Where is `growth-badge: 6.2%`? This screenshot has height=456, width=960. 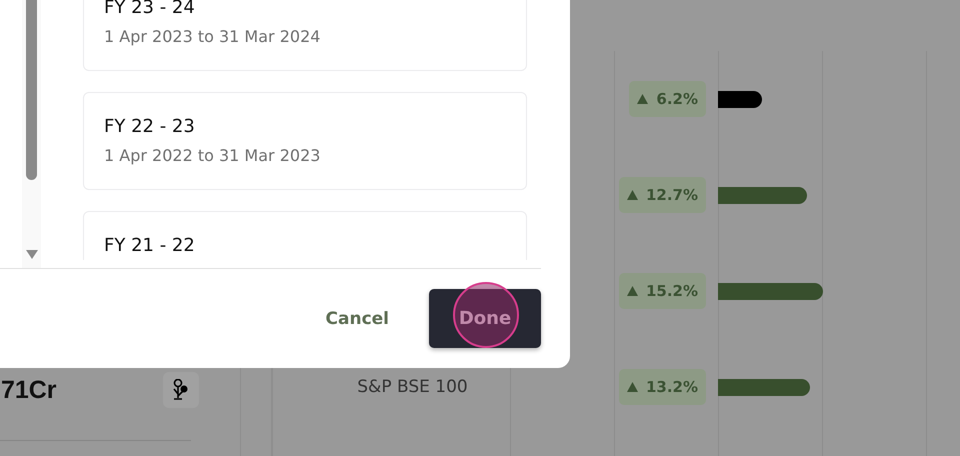
growth-badge: 6.2% is located at coordinates (667, 99).